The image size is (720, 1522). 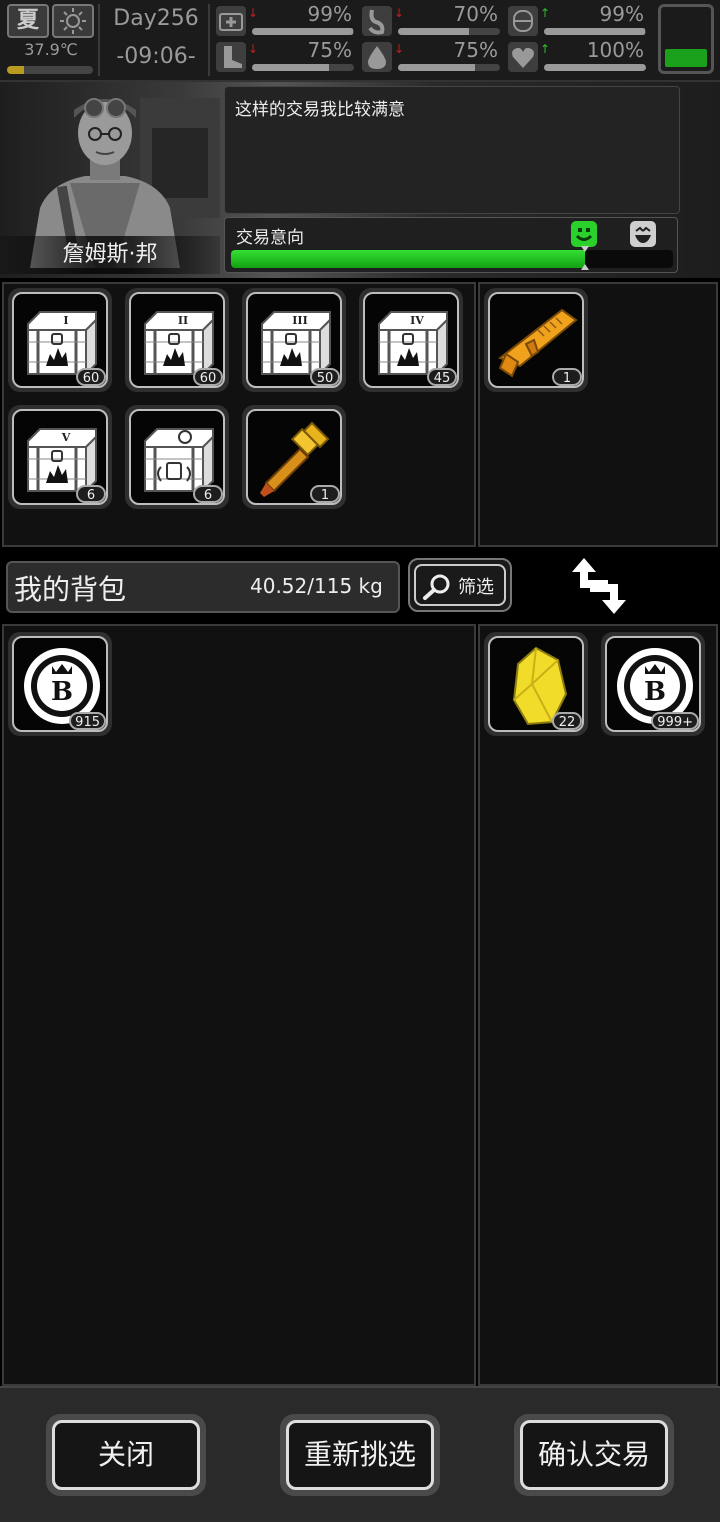 What do you see at coordinates (476, 587) in the screenshot?
I see `filter-label: 筛选` at bounding box center [476, 587].